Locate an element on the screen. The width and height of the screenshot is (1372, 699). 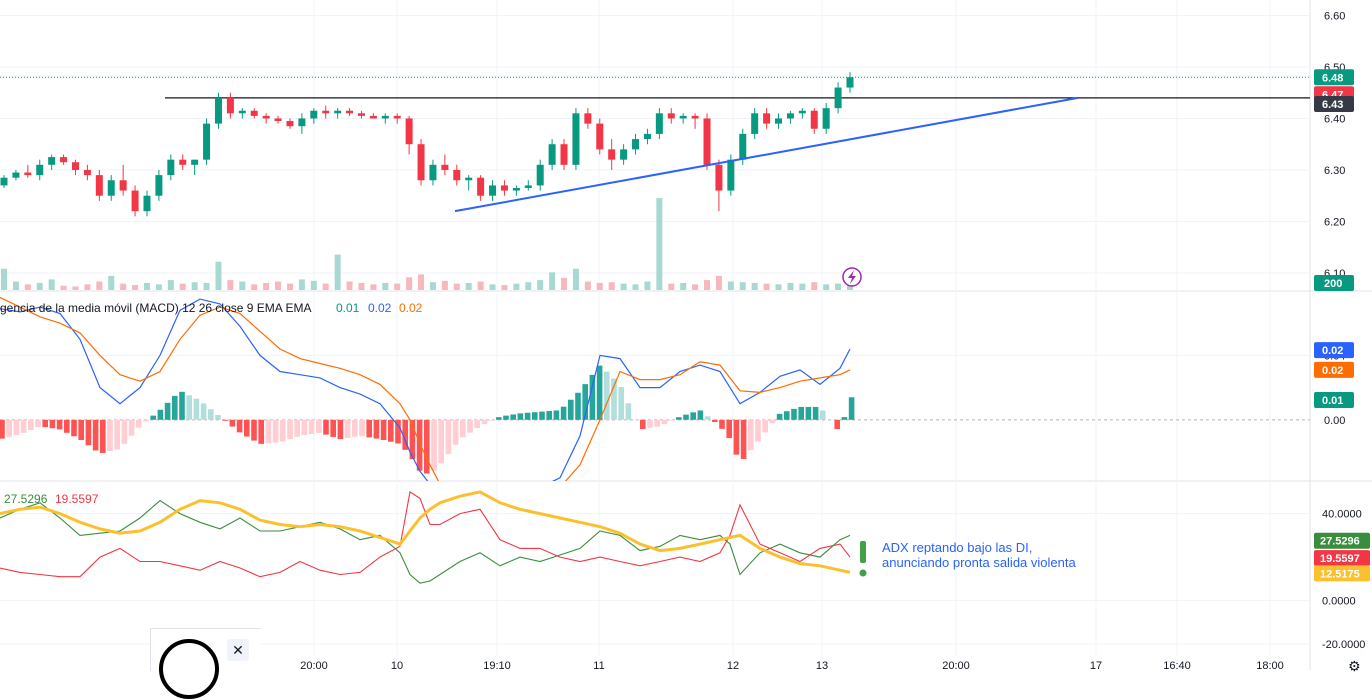
gear-icon: ⚙ is located at coordinates (1354, 666).